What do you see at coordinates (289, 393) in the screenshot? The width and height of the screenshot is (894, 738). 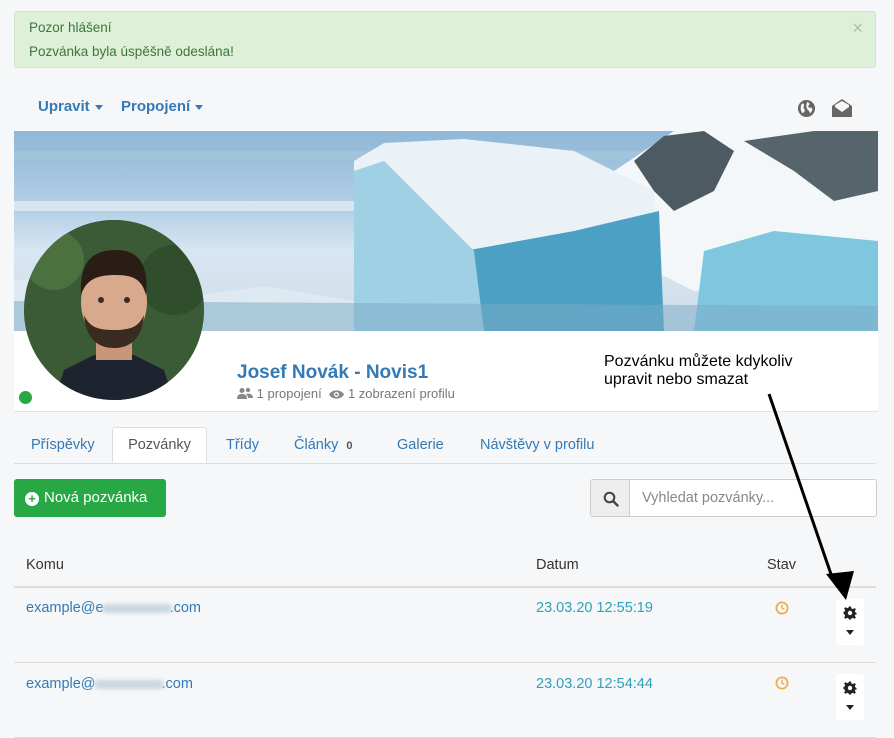 I see `connections-count: 1 propojení` at bounding box center [289, 393].